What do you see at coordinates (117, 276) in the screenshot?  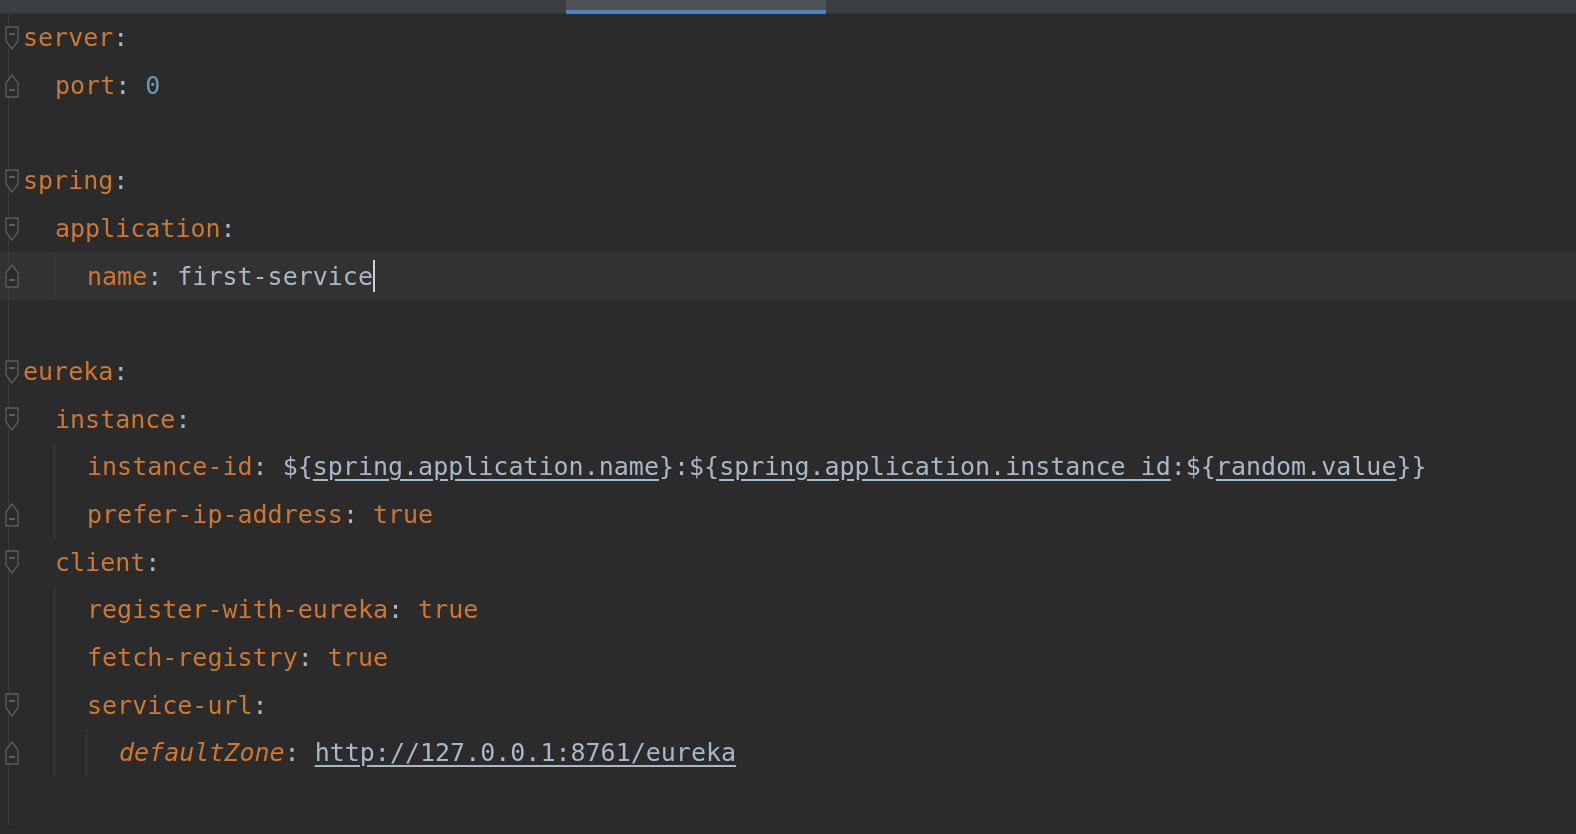 I see `yaml-key: name` at bounding box center [117, 276].